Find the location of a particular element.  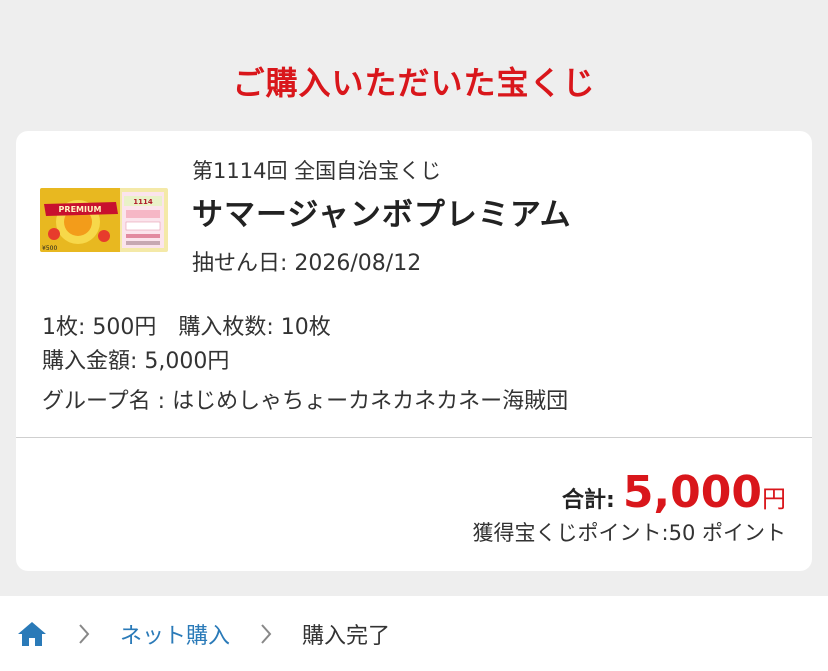

draw-date: 抽せん日: 2026/08/12 is located at coordinates (307, 263).